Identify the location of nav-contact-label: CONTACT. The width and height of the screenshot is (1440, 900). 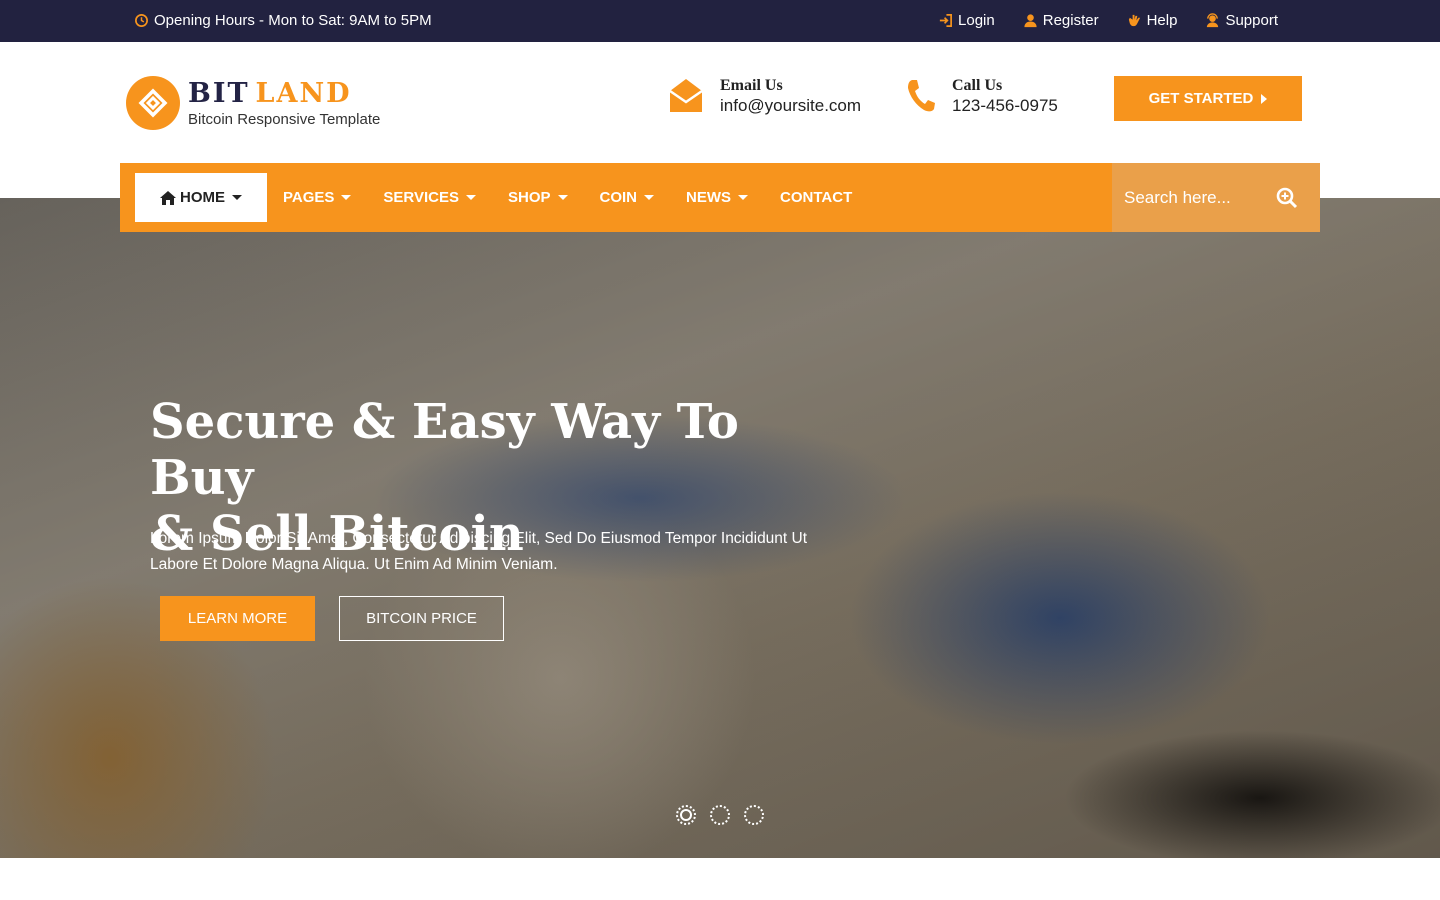
(816, 197).